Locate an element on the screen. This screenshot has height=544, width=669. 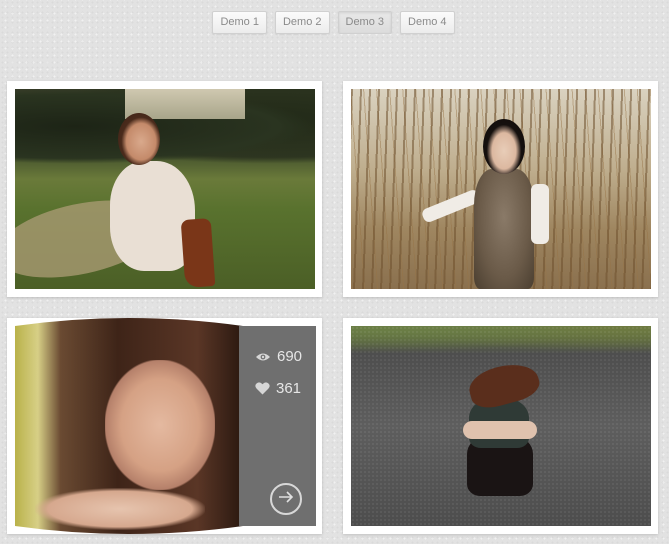
photo-girl-portrait is located at coordinates (129, 426).